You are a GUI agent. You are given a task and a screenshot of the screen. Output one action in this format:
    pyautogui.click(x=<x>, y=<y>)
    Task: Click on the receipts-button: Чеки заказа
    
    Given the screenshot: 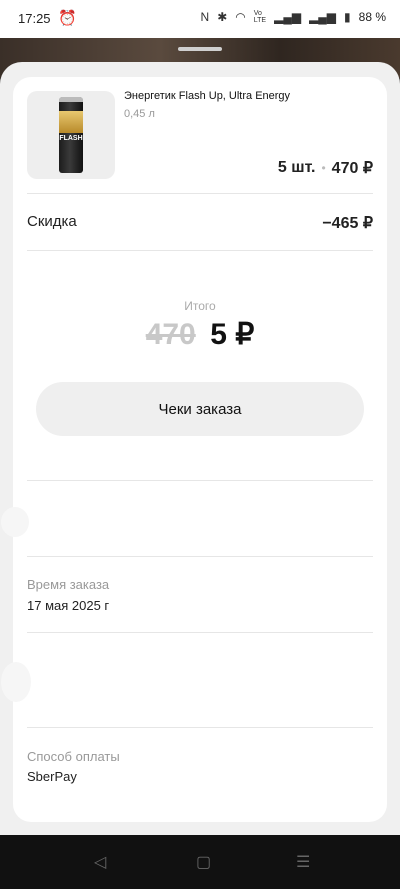 What is the action you would take?
    pyautogui.click(x=200, y=409)
    